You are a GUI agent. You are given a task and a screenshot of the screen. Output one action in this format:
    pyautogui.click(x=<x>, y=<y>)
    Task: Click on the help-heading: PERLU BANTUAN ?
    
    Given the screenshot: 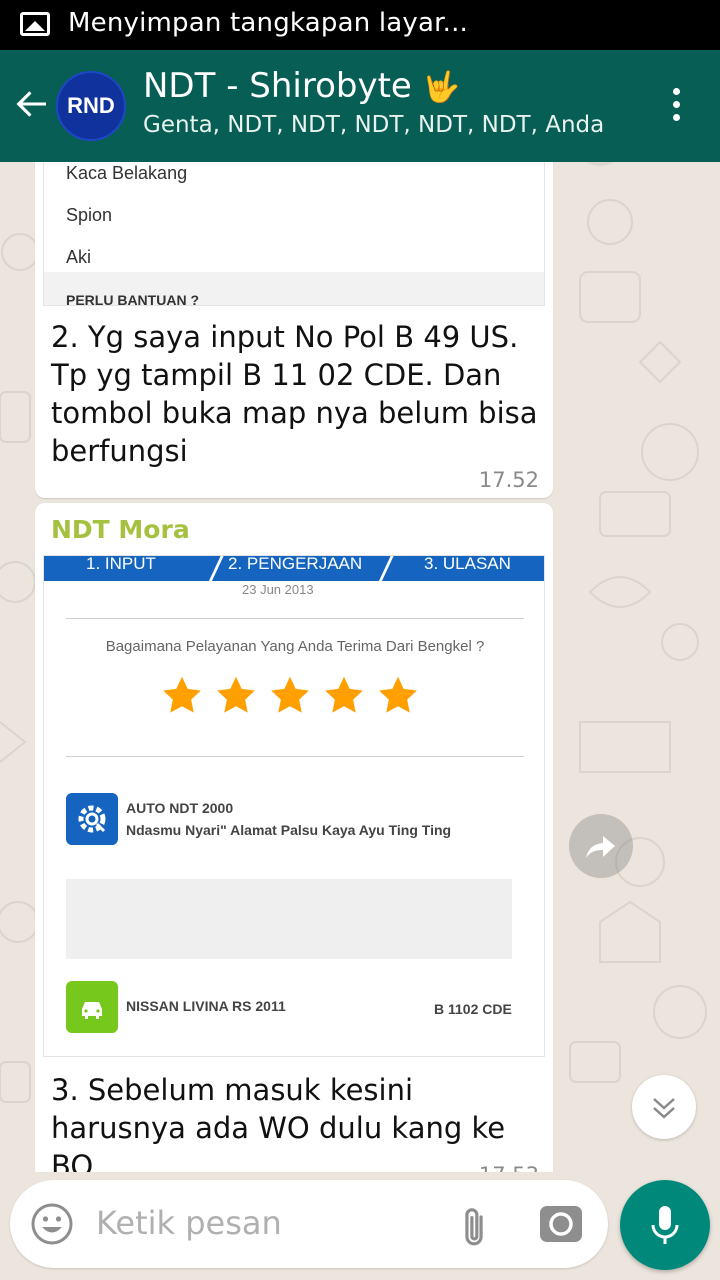 What is the action you would take?
    pyautogui.click(x=132, y=299)
    